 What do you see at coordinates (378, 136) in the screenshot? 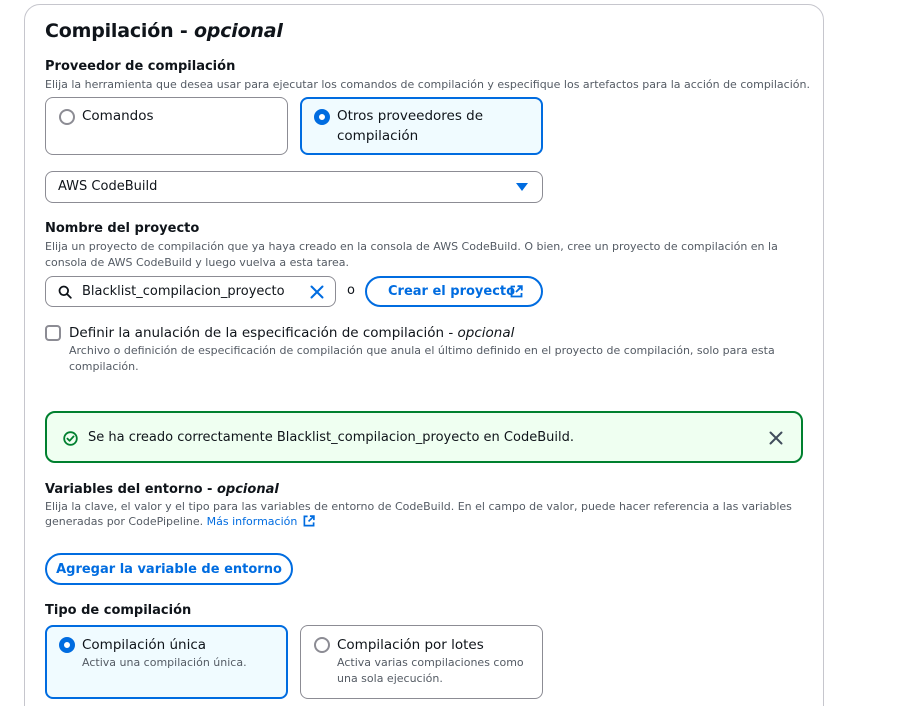
I see `provider-option-other-label-2: compilación` at bounding box center [378, 136].